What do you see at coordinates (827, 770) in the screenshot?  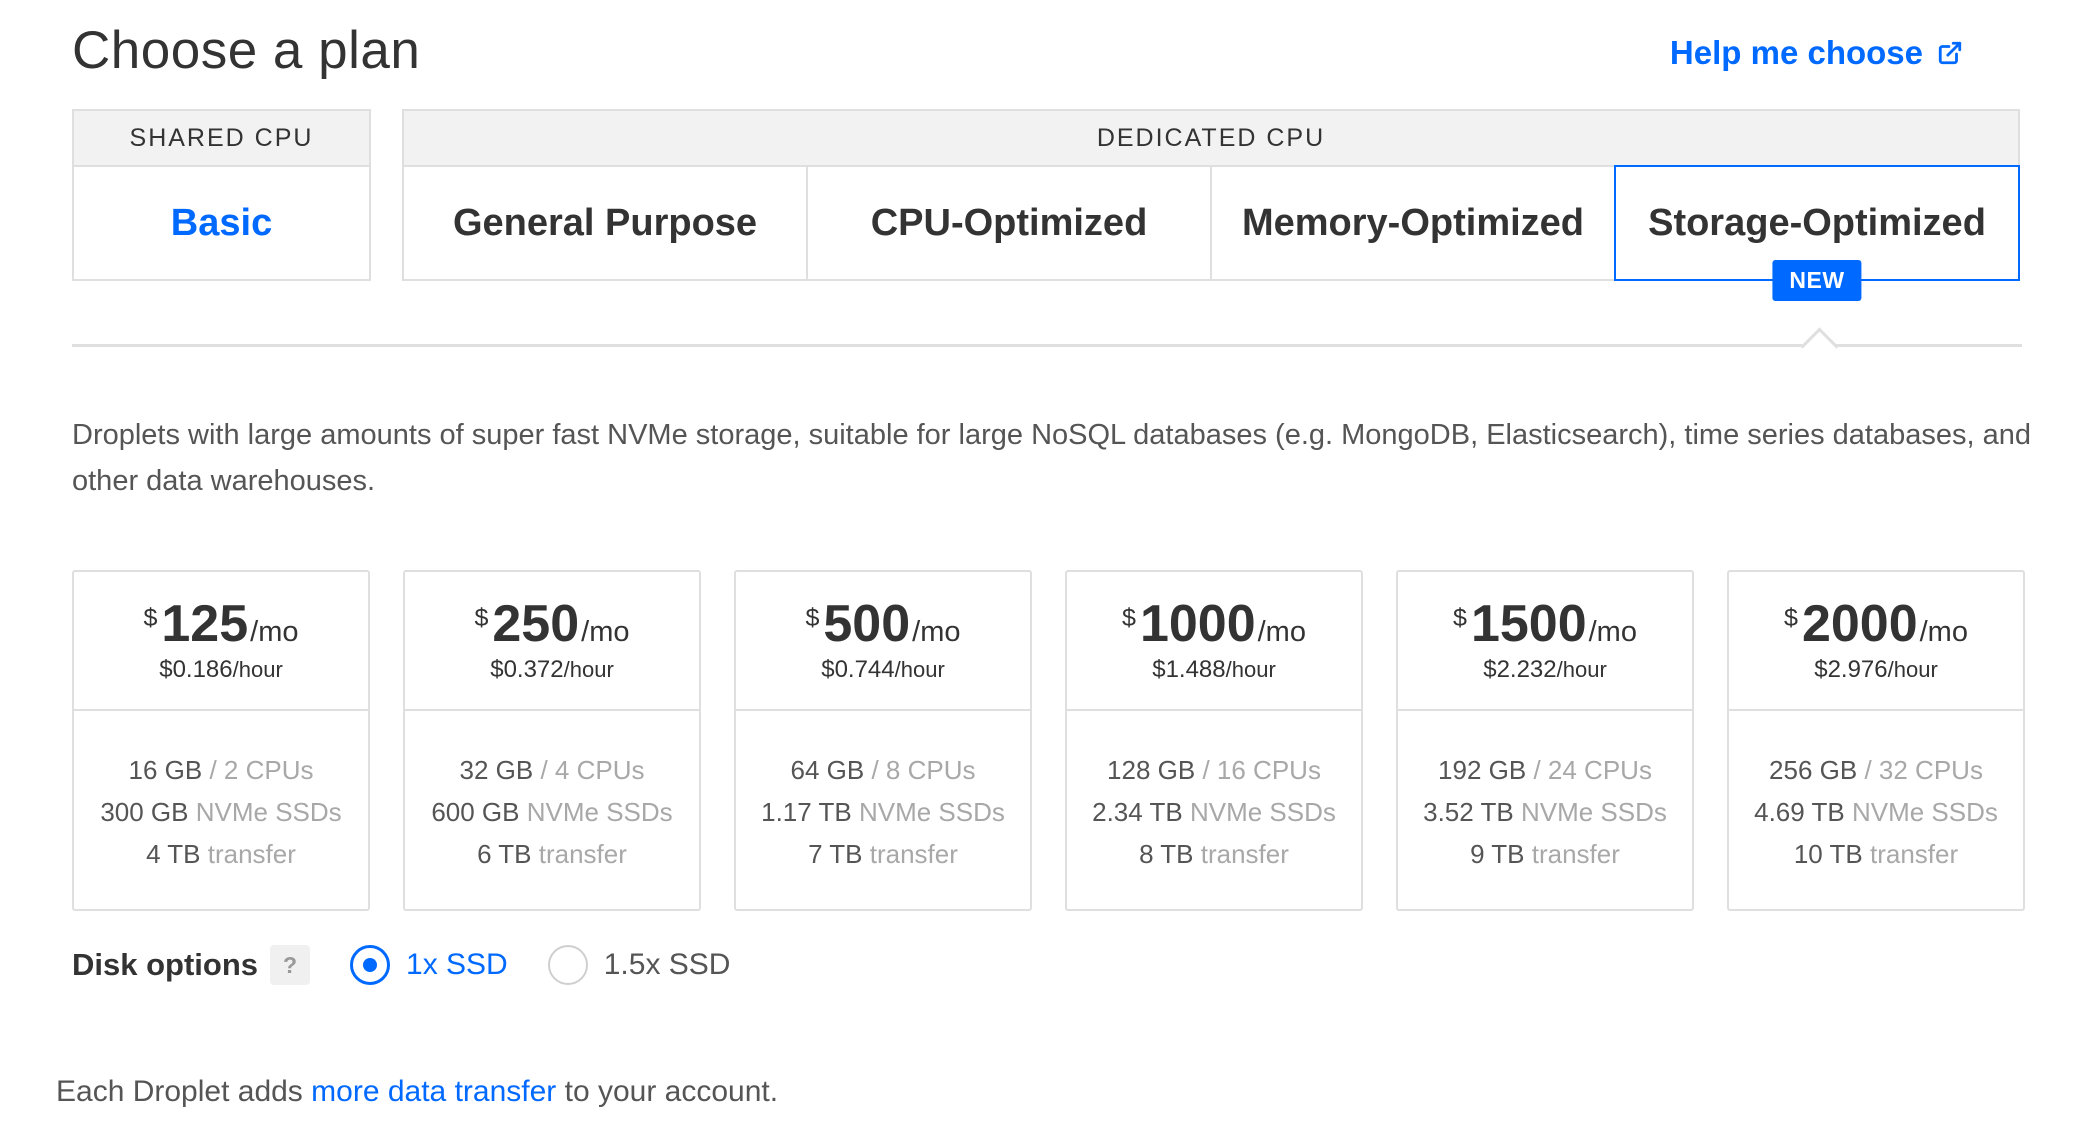 I see `memory-value: 64 GB` at bounding box center [827, 770].